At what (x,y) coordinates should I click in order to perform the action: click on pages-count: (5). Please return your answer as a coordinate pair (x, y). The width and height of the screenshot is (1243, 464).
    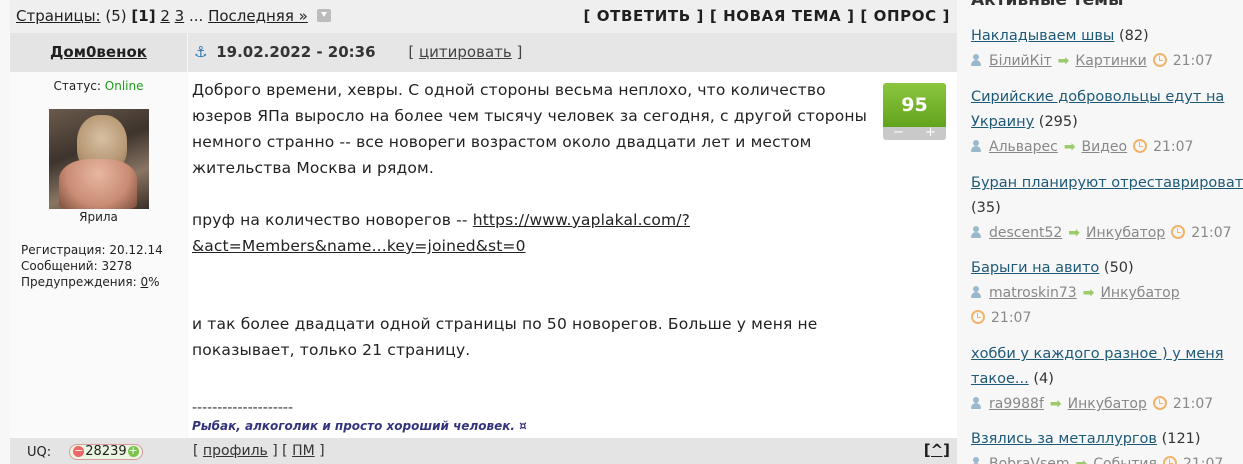
    Looking at the image, I should click on (116, 16).